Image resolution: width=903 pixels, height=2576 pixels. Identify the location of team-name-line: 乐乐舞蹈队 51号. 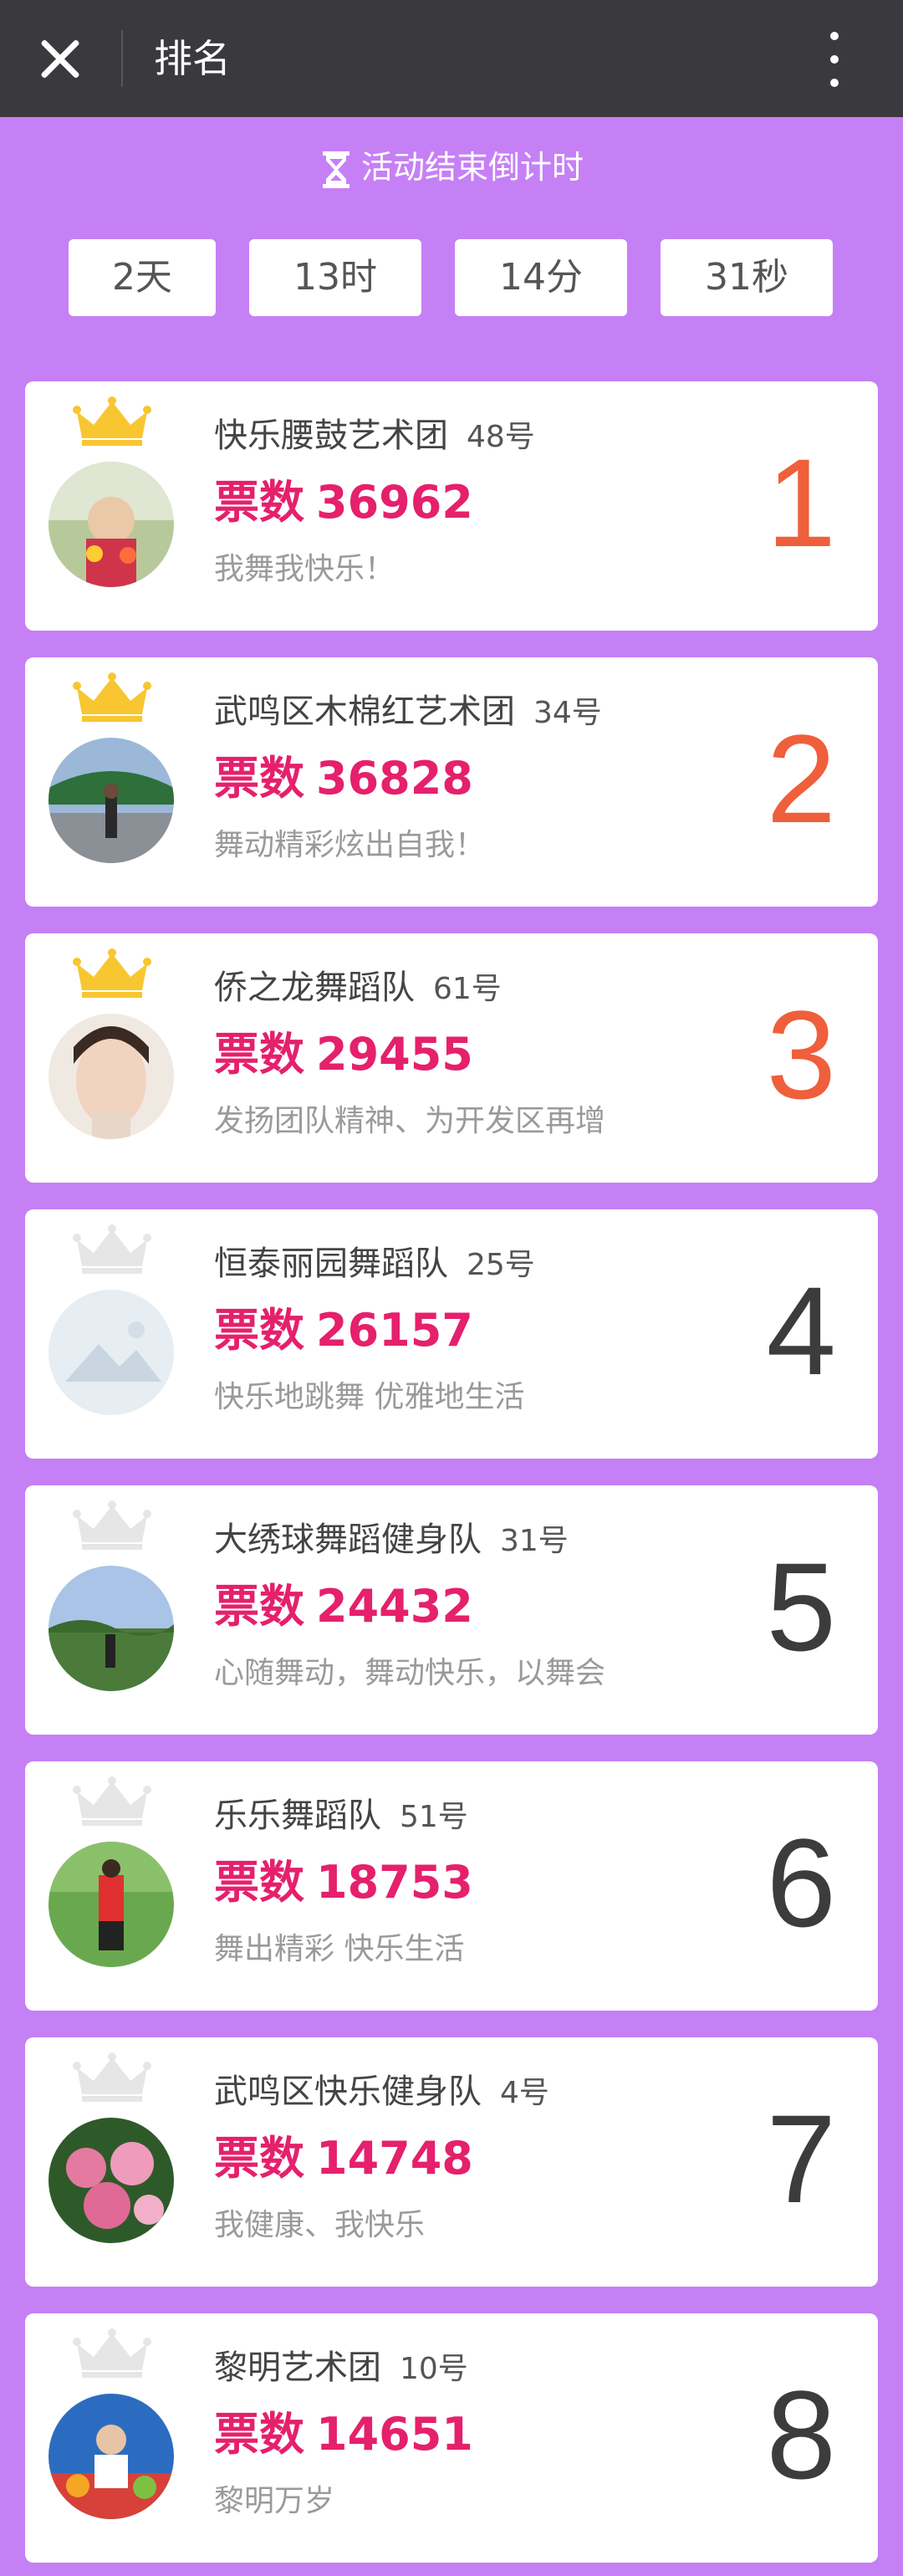
(341, 1816).